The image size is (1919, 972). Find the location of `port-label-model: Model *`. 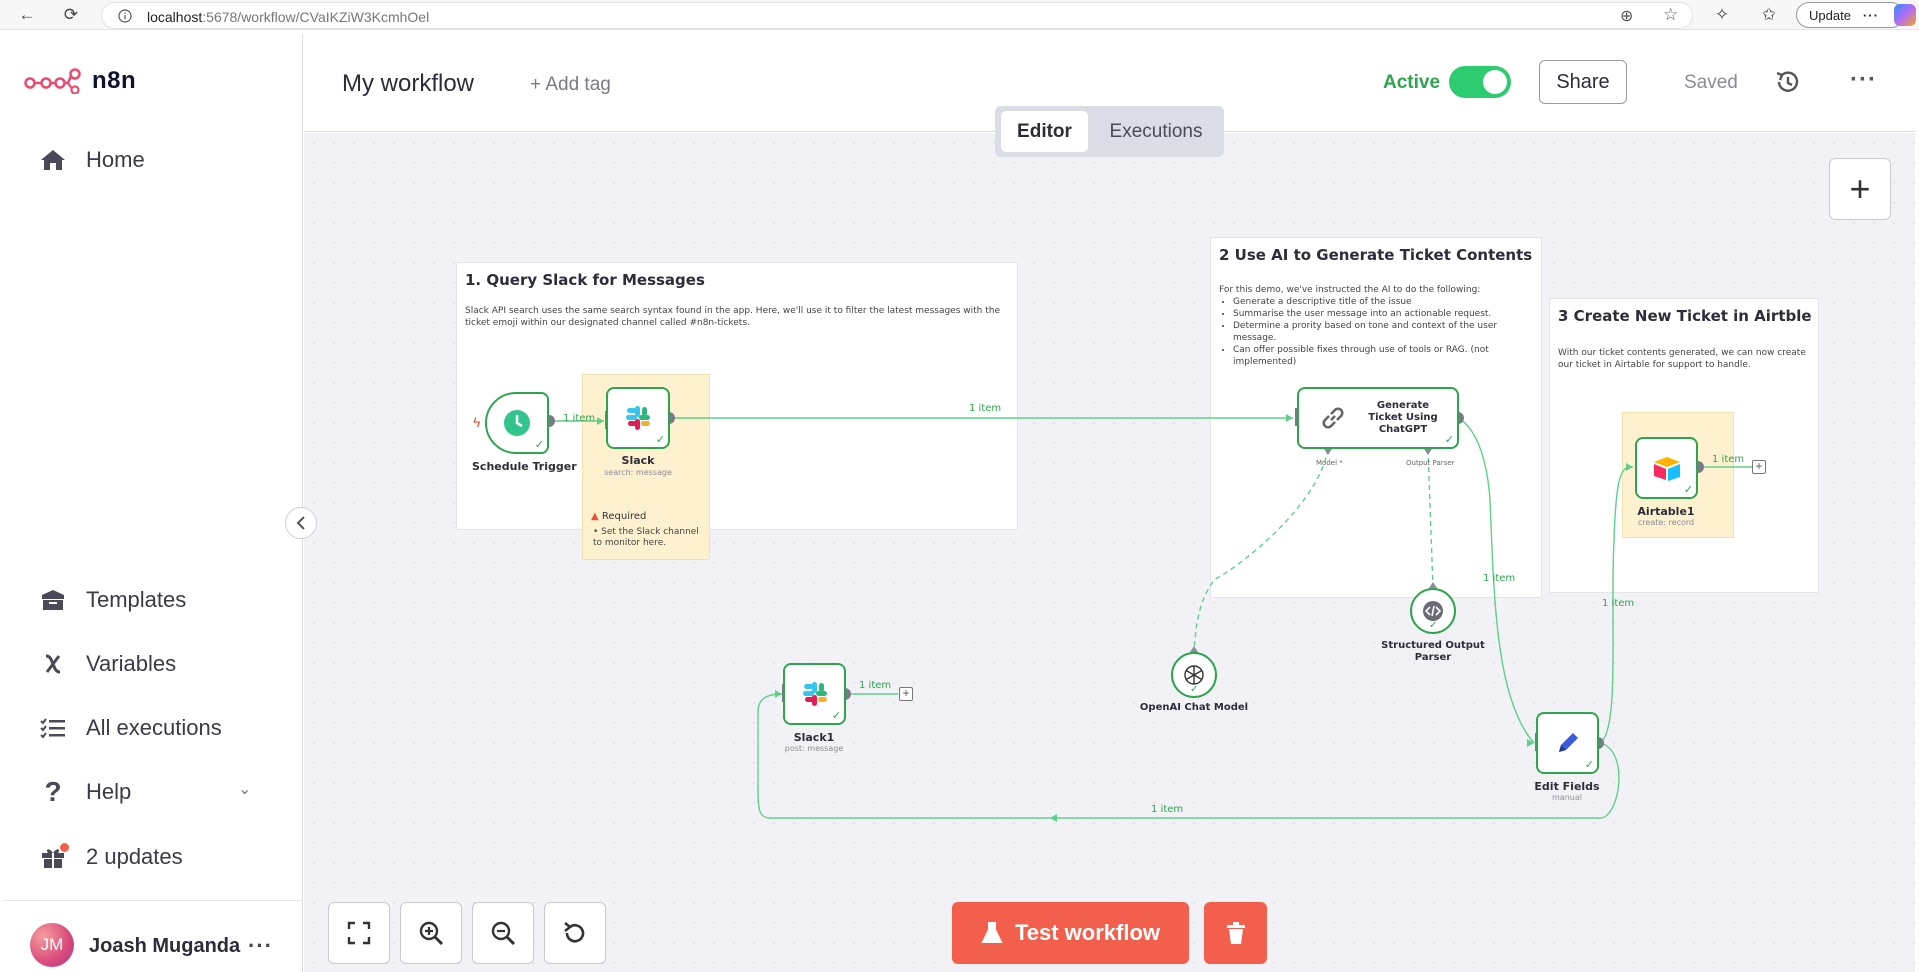

port-label-model: Model * is located at coordinates (1329, 463).